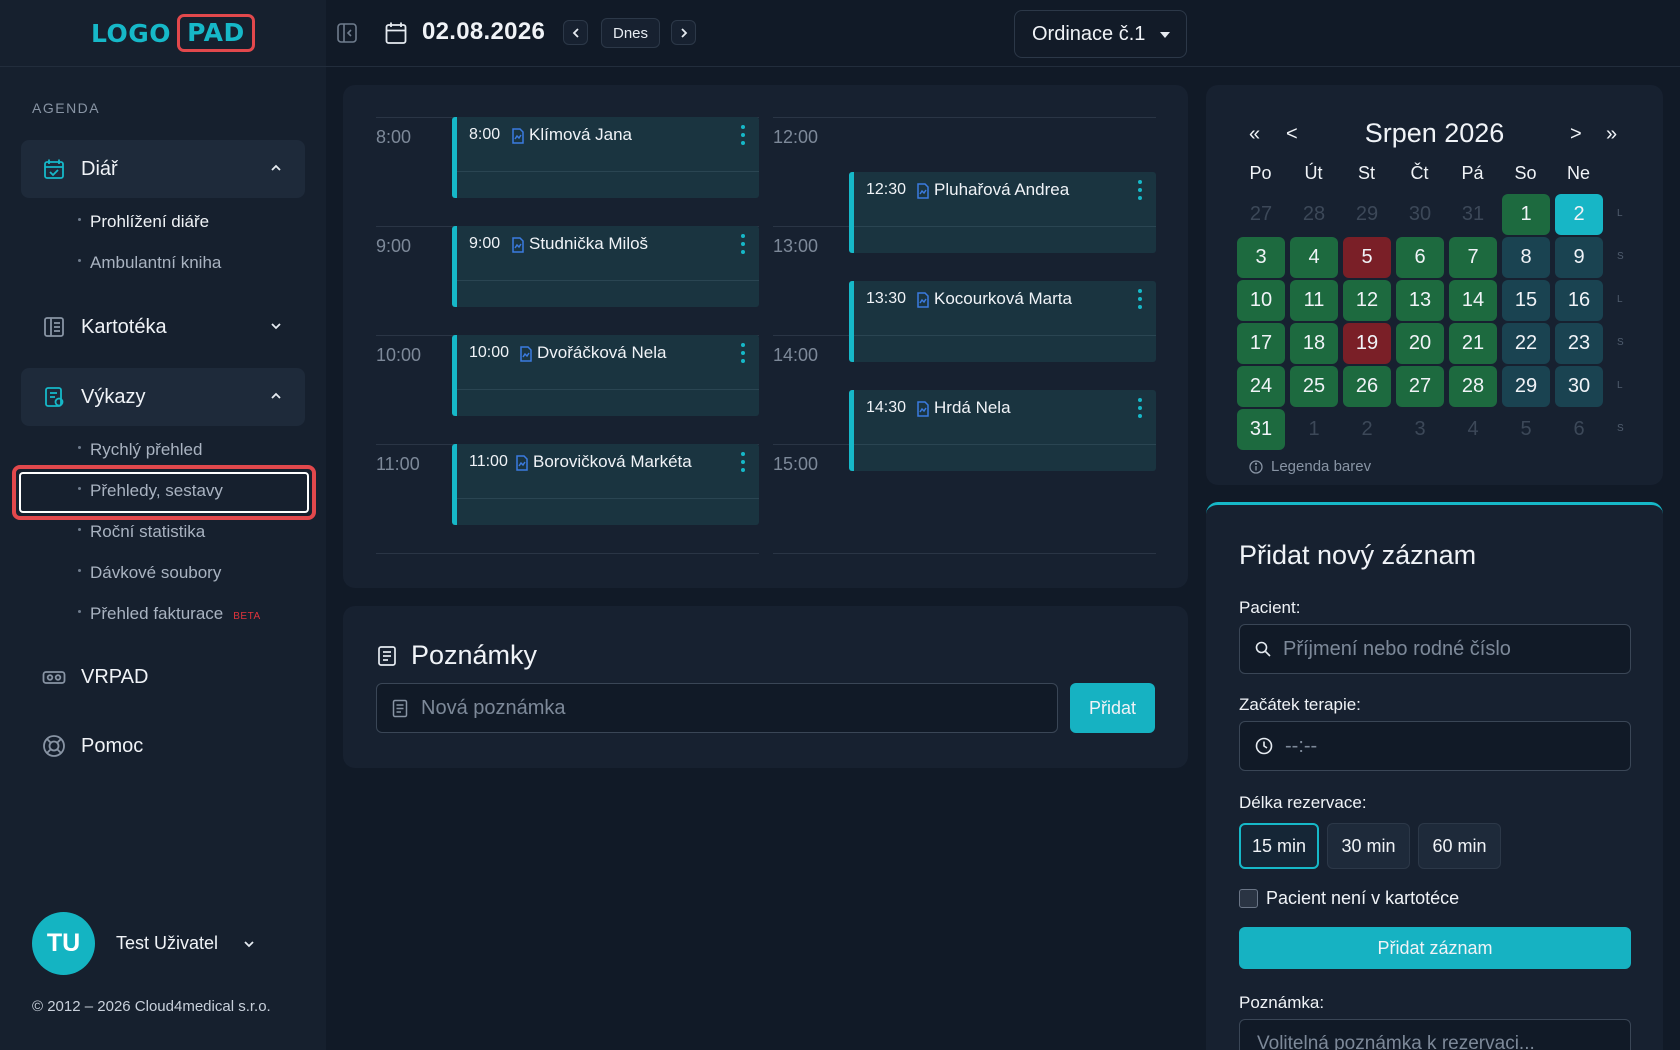 This screenshot has width=1680, height=1050. Describe the element at coordinates (276, 326) in the screenshot. I see `chevron-down-icon` at that location.